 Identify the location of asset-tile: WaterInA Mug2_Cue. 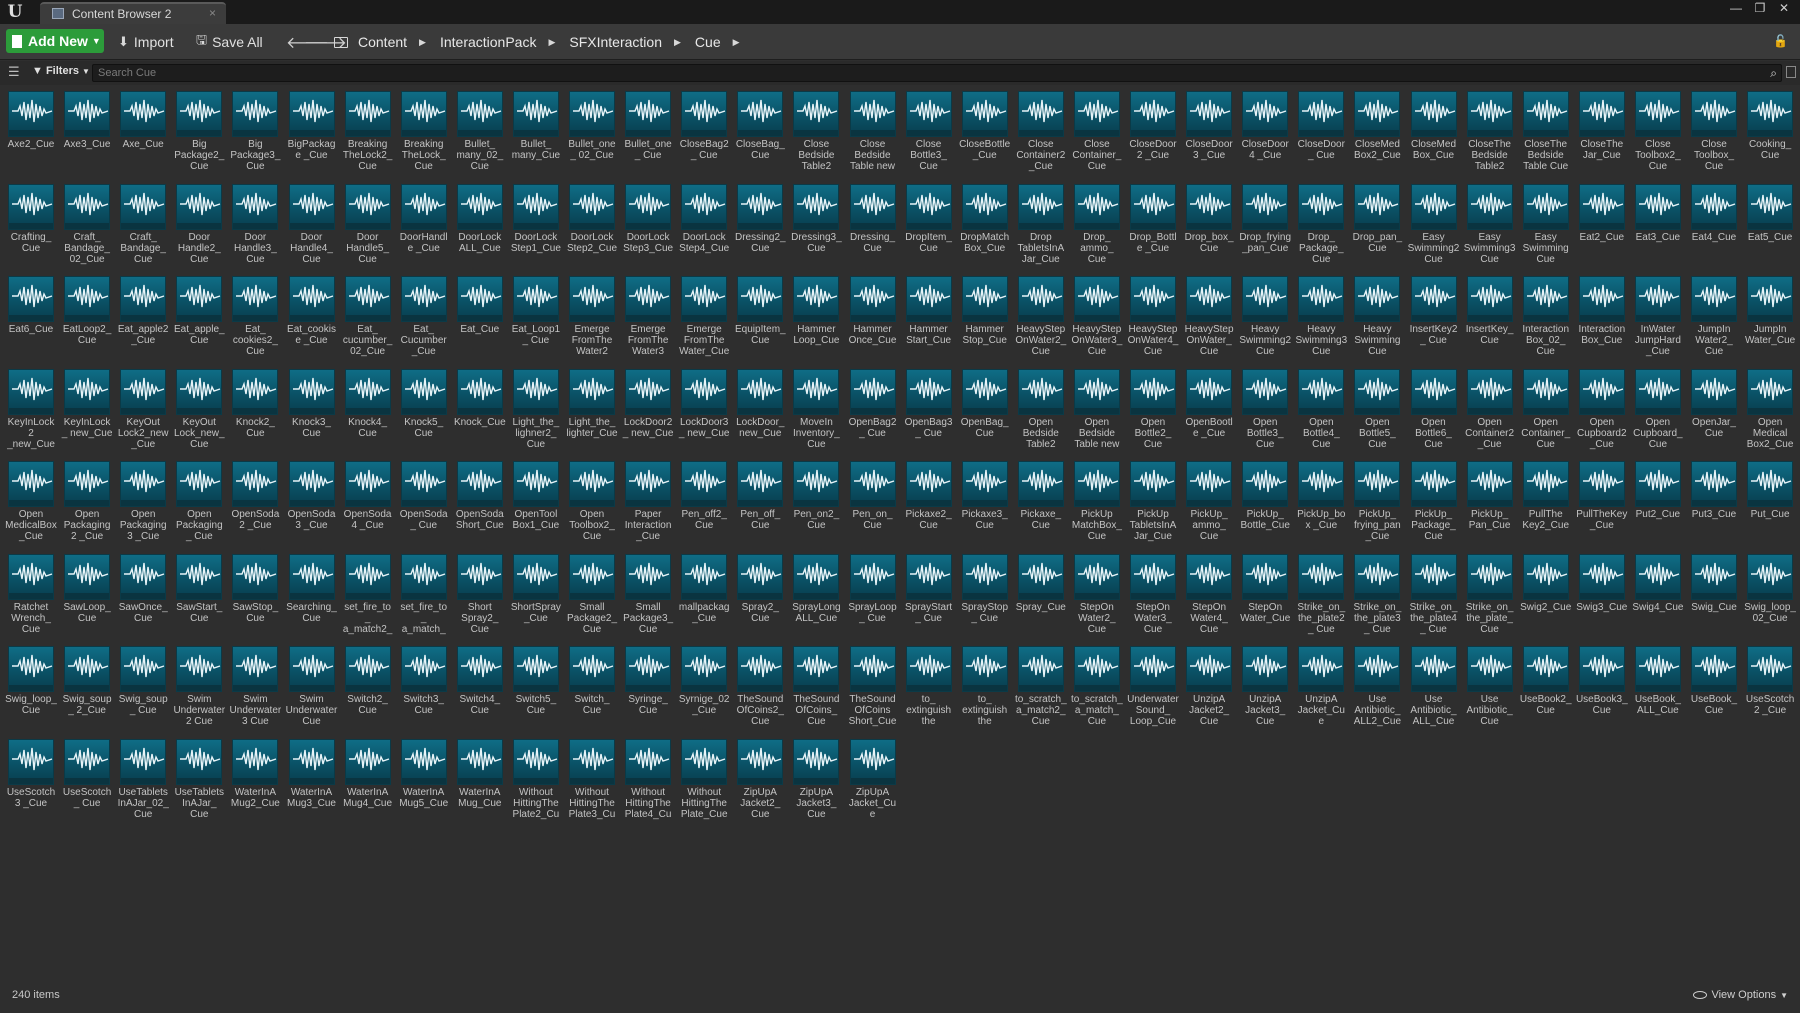
(255, 779).